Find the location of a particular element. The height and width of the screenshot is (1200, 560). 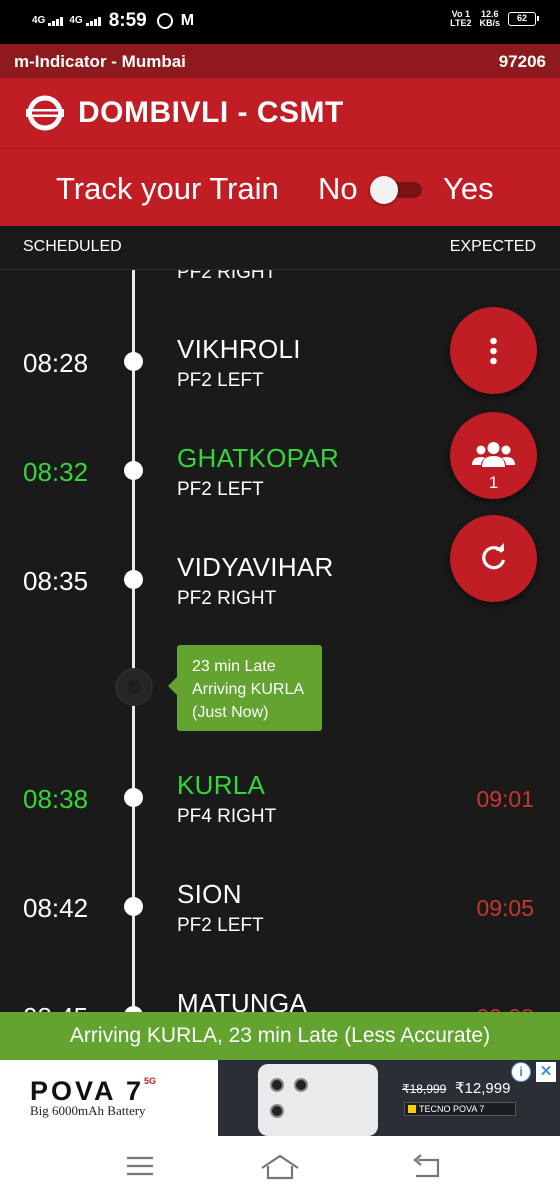

platform-info: PF2 RIGHT is located at coordinates (227, 598).